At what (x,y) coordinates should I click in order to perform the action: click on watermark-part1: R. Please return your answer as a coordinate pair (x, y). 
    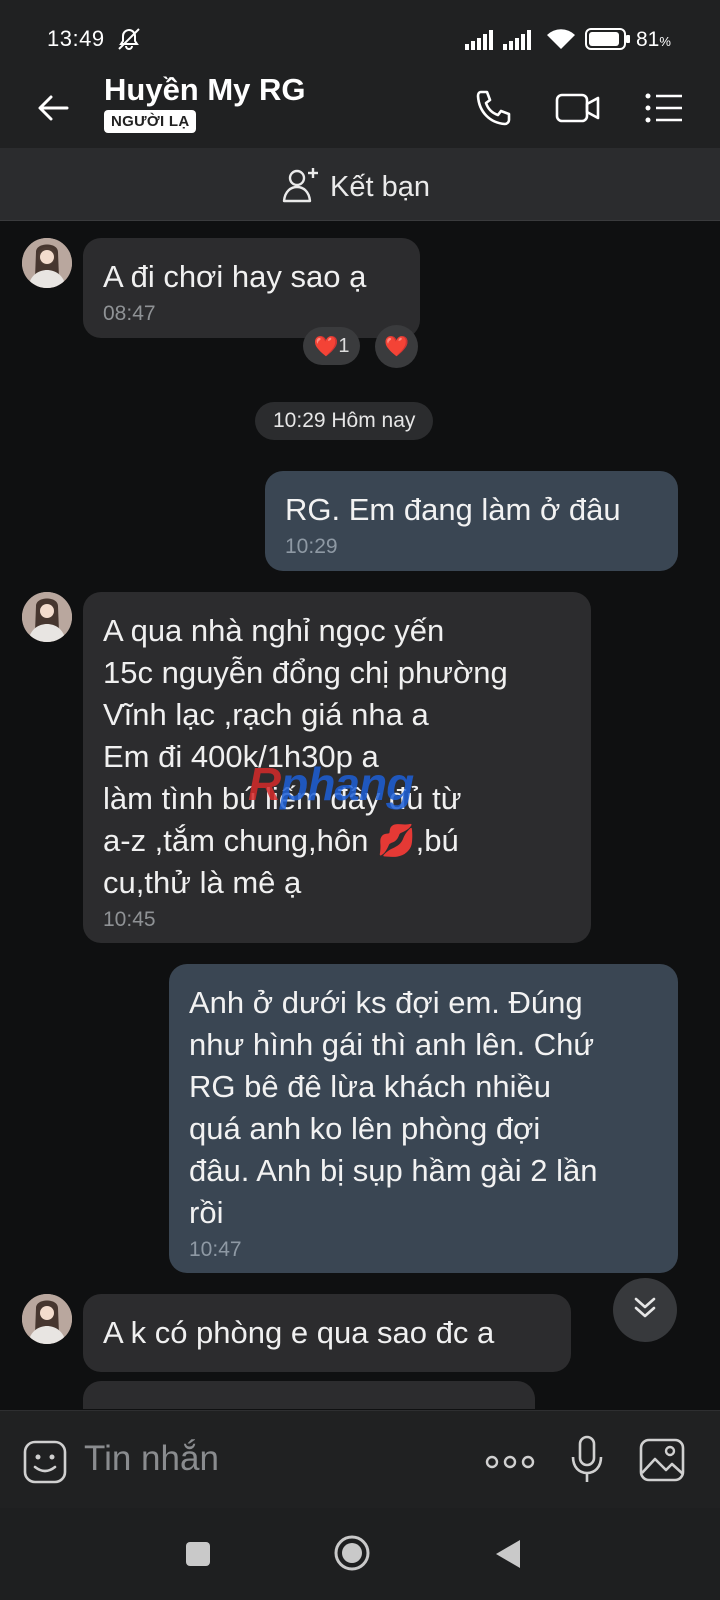
    Looking at the image, I should click on (264, 784).